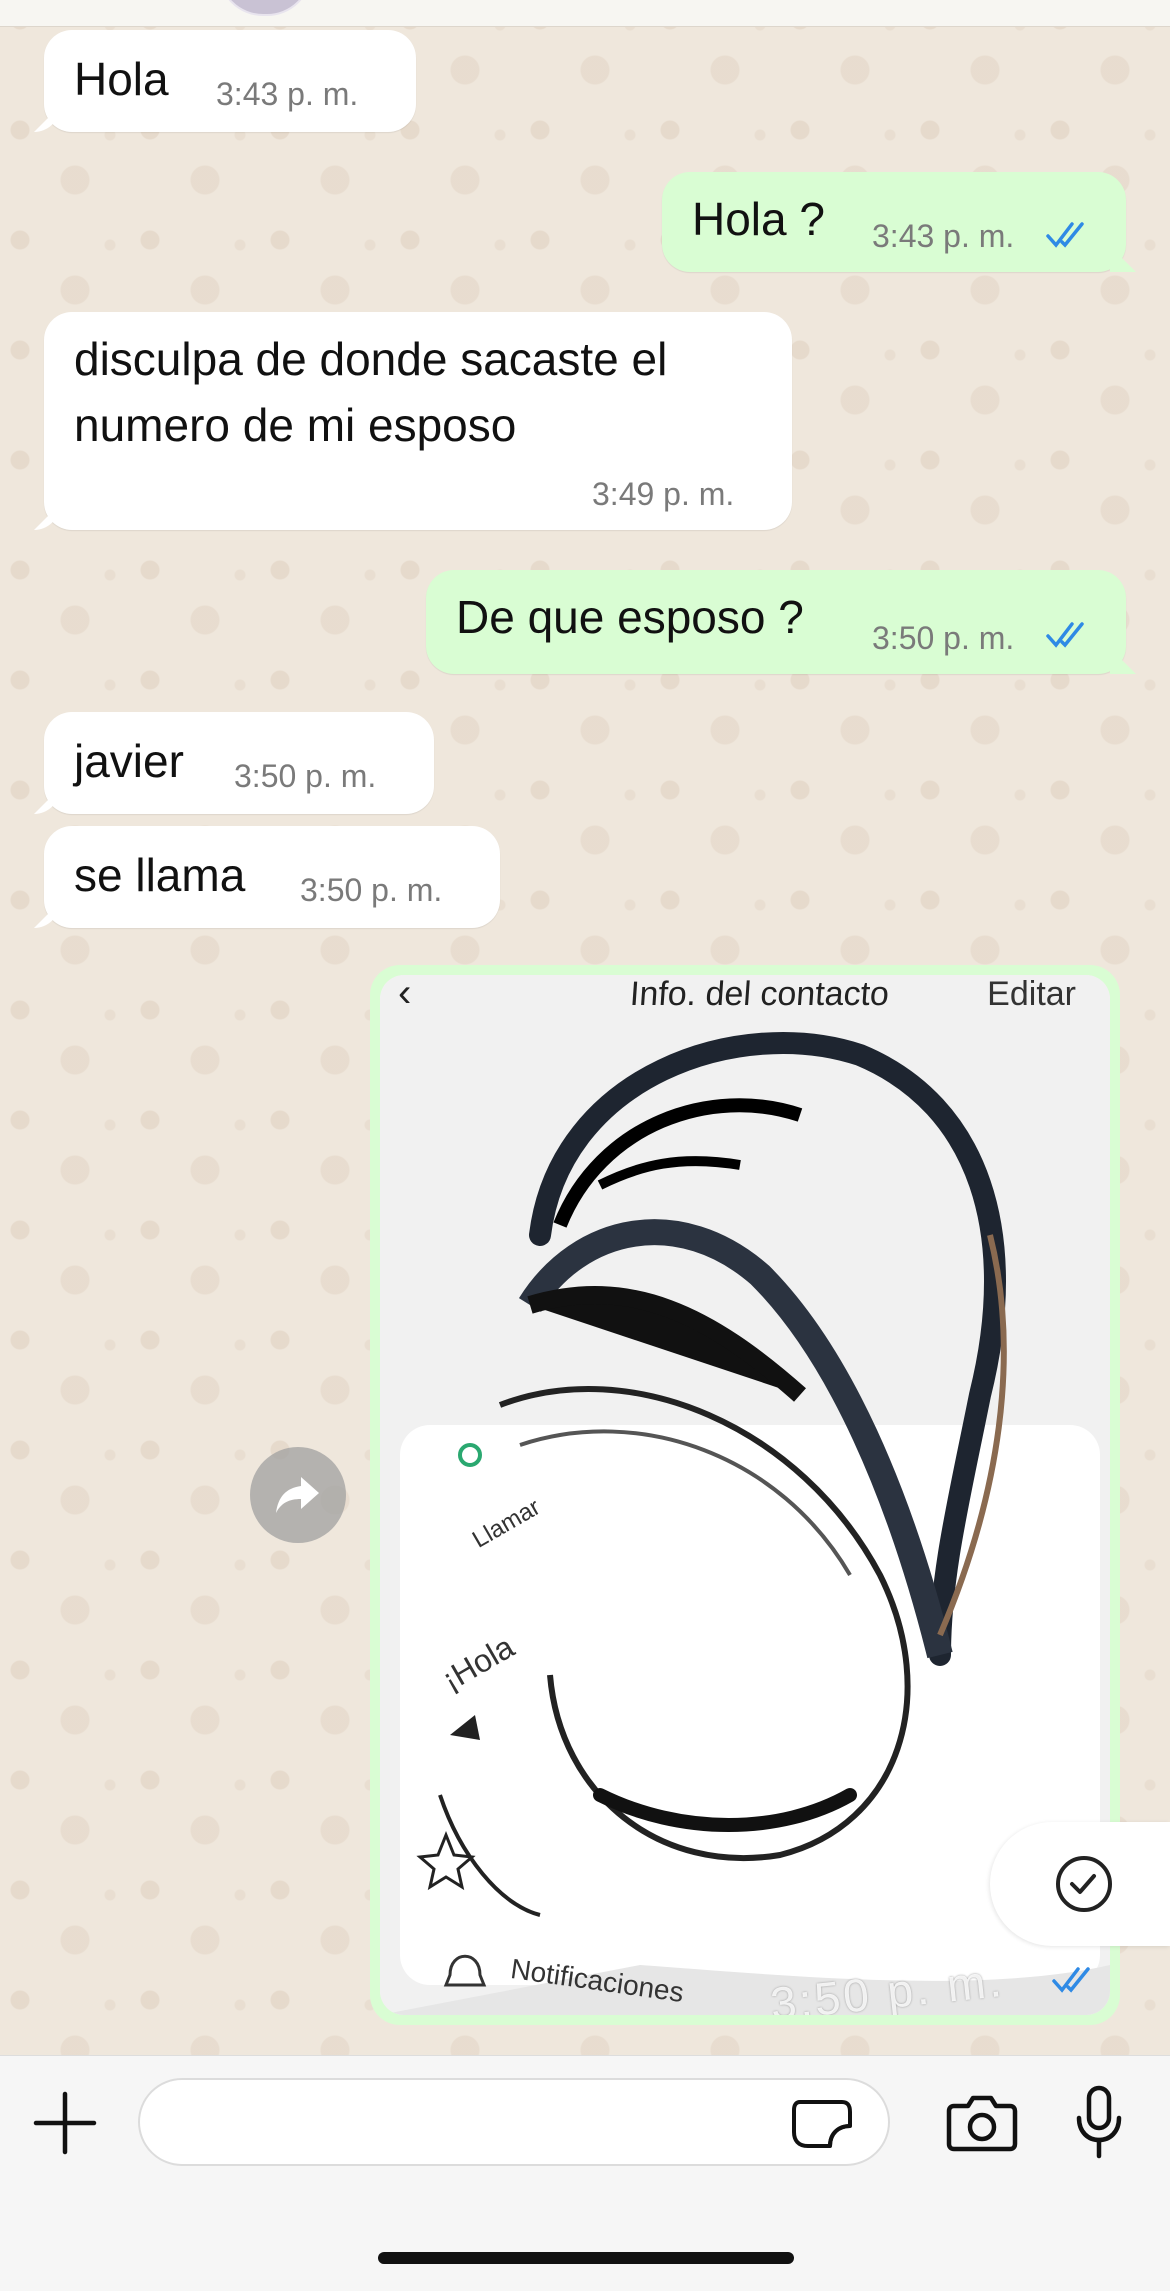  Describe the element at coordinates (1099, 2123) in the screenshot. I see `microphone-icon` at that location.